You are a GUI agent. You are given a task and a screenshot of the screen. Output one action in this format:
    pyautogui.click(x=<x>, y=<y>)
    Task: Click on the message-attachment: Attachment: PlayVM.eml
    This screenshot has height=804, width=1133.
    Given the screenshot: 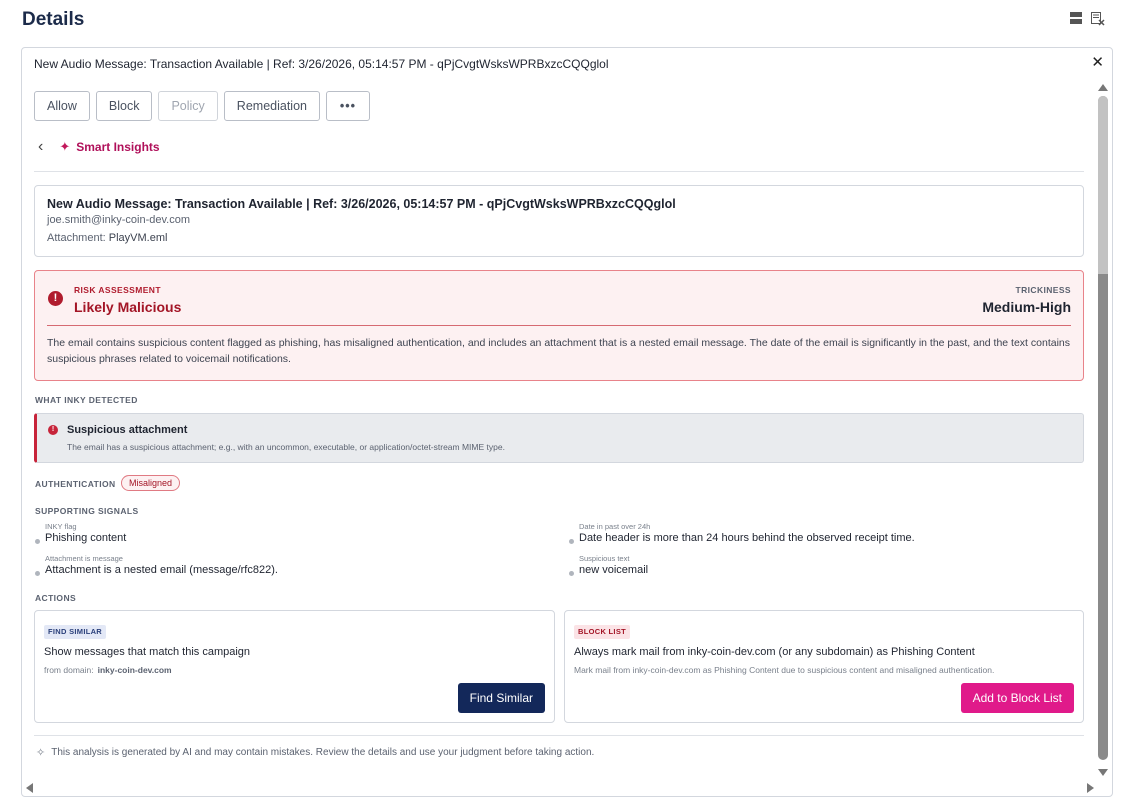 What is the action you would take?
    pyautogui.click(x=559, y=238)
    